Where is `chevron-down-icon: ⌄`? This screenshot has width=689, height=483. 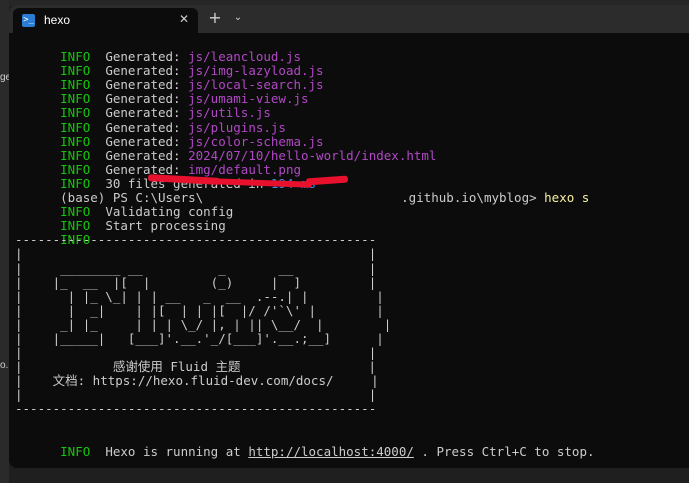 chevron-down-icon: ⌄ is located at coordinates (238, 18).